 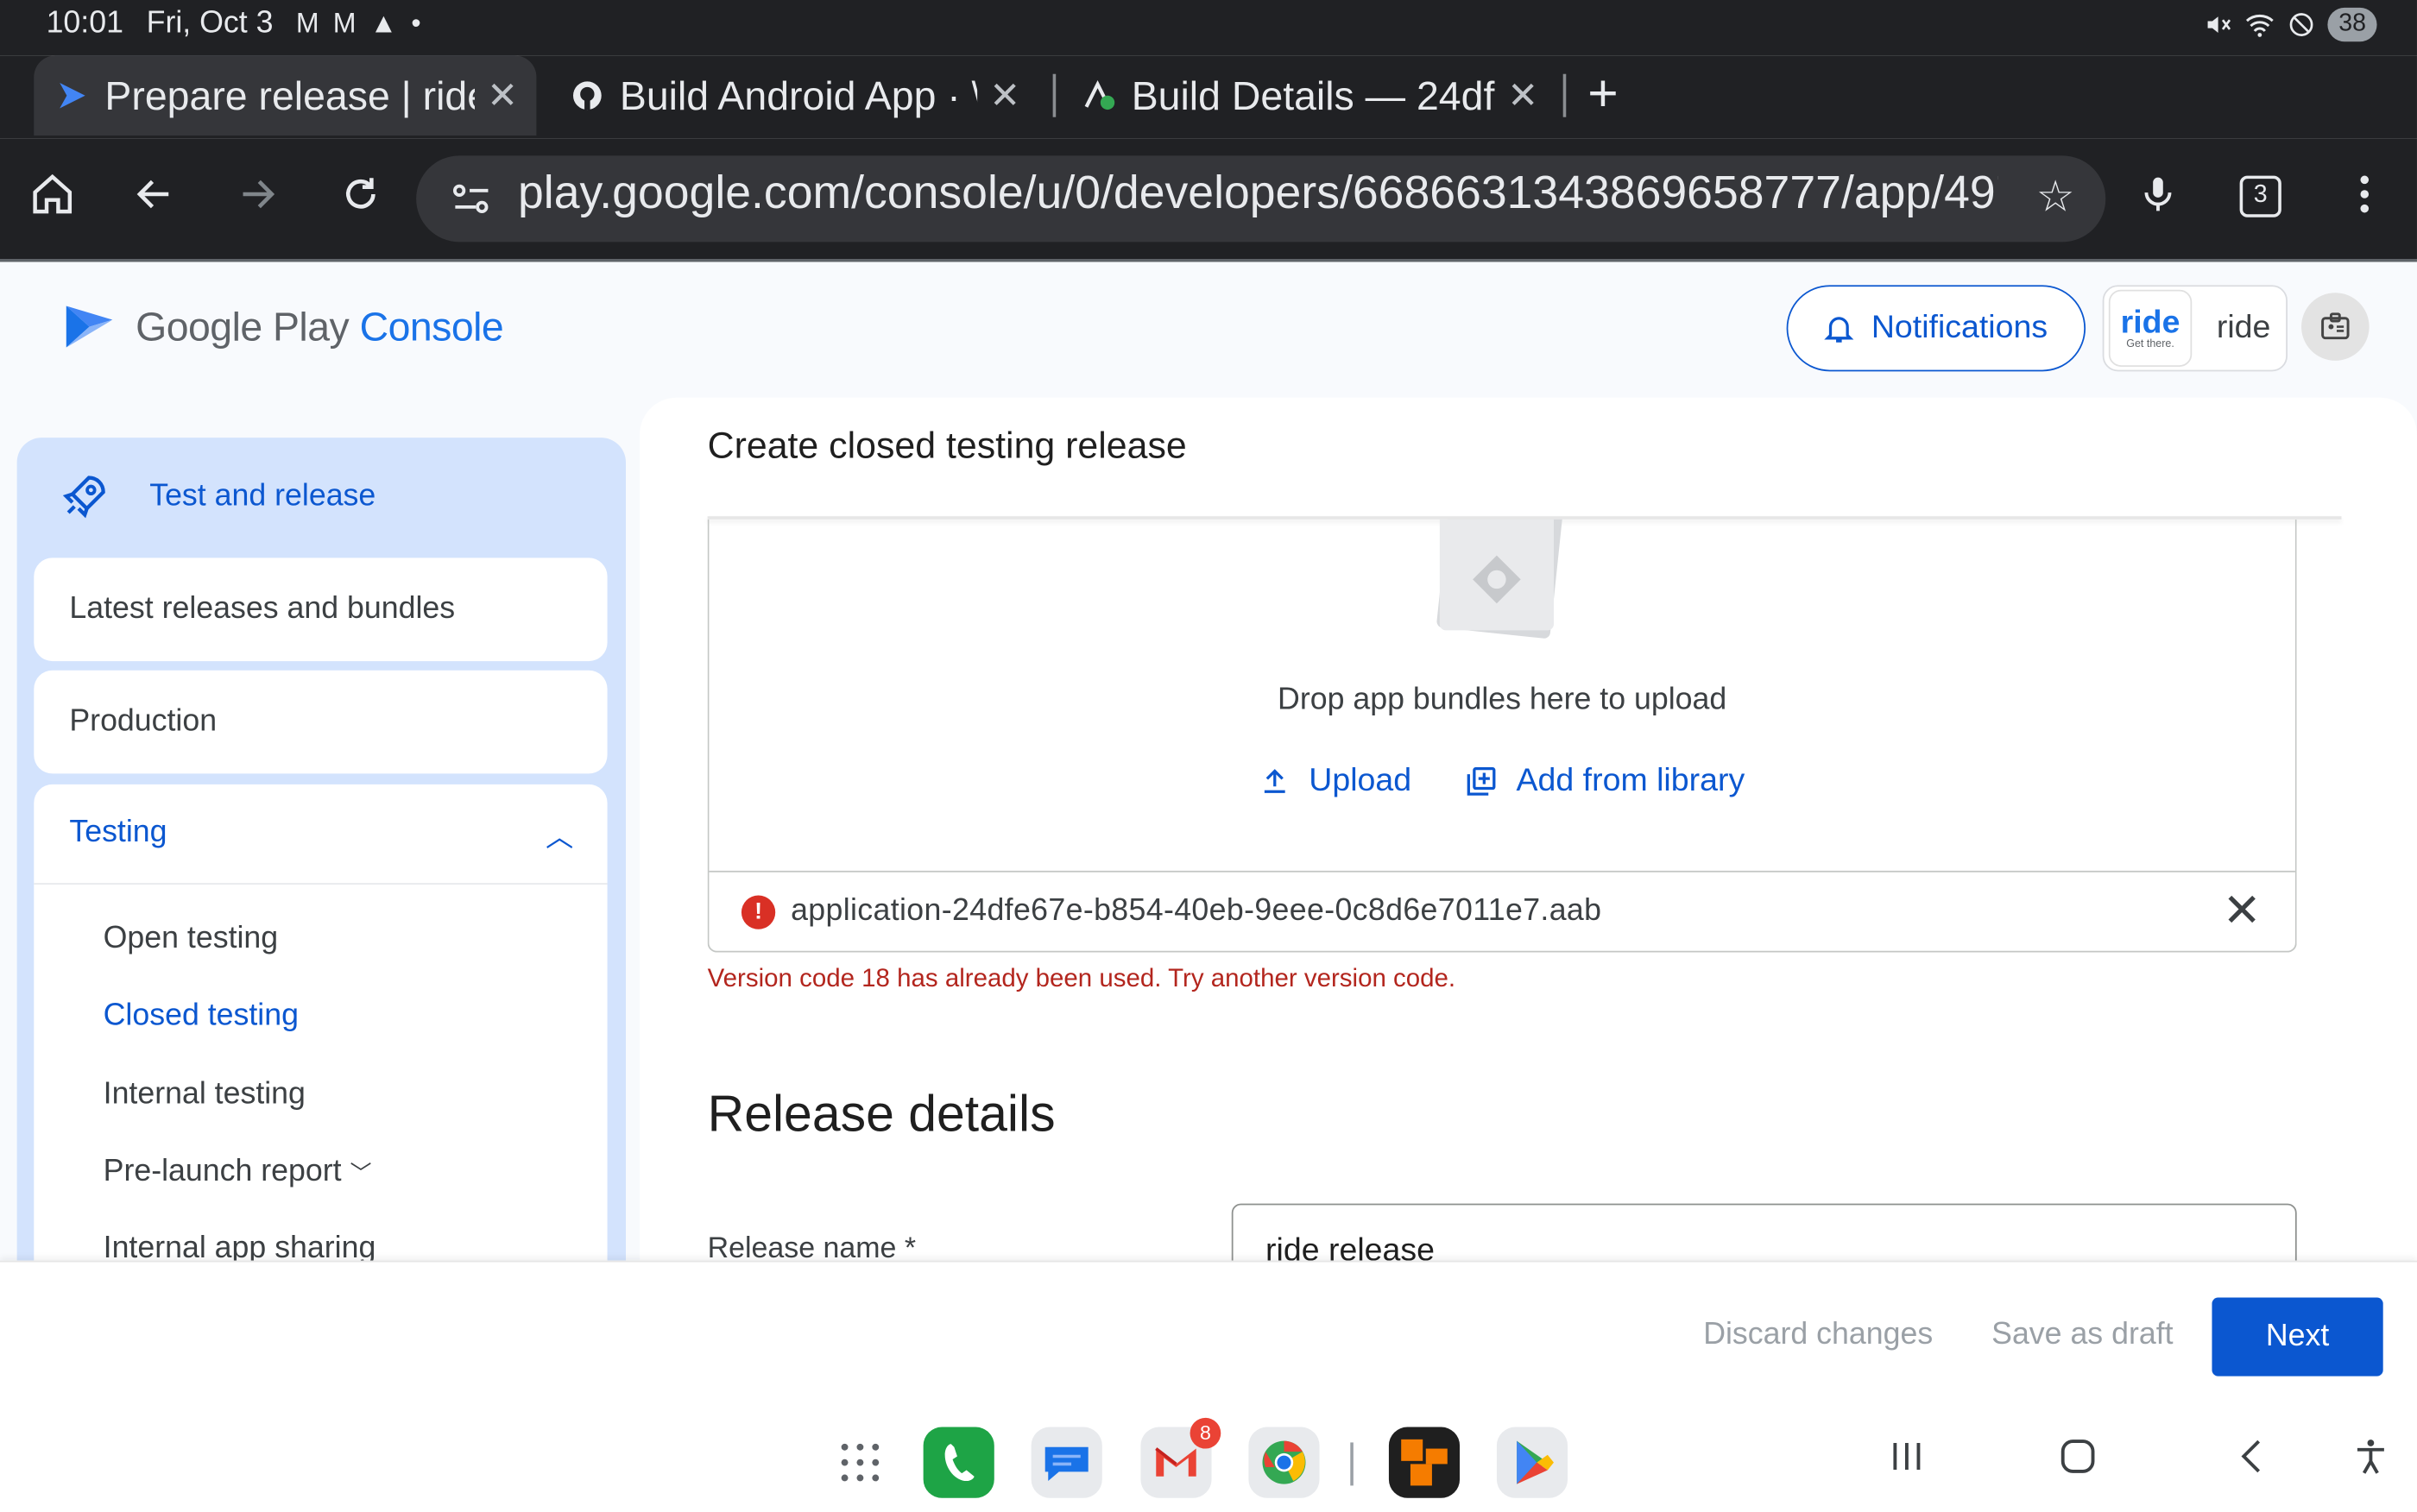 I want to click on sidebar-section-label: Test and release, so click(x=262, y=496).